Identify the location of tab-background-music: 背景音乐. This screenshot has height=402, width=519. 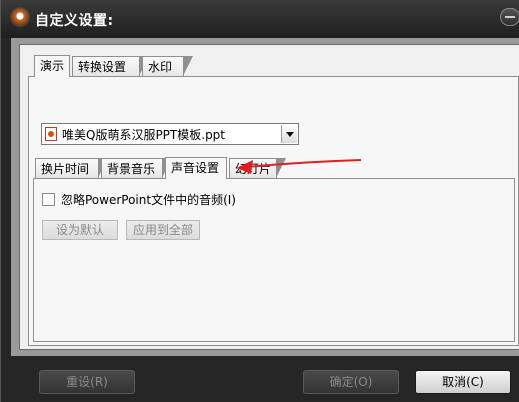
(136, 168).